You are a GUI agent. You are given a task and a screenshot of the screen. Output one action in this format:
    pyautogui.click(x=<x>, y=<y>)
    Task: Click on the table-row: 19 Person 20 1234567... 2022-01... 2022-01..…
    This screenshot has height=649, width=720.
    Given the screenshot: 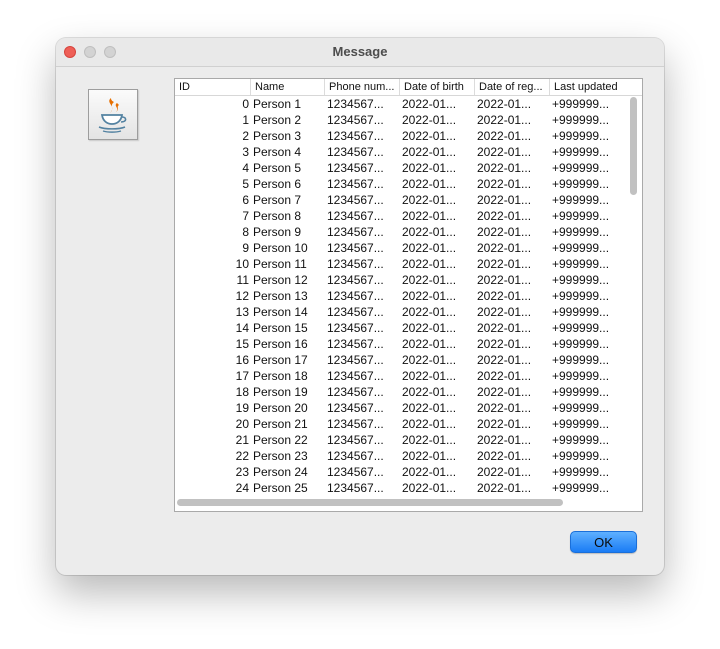 What is the action you would take?
    pyautogui.click(x=401, y=408)
    